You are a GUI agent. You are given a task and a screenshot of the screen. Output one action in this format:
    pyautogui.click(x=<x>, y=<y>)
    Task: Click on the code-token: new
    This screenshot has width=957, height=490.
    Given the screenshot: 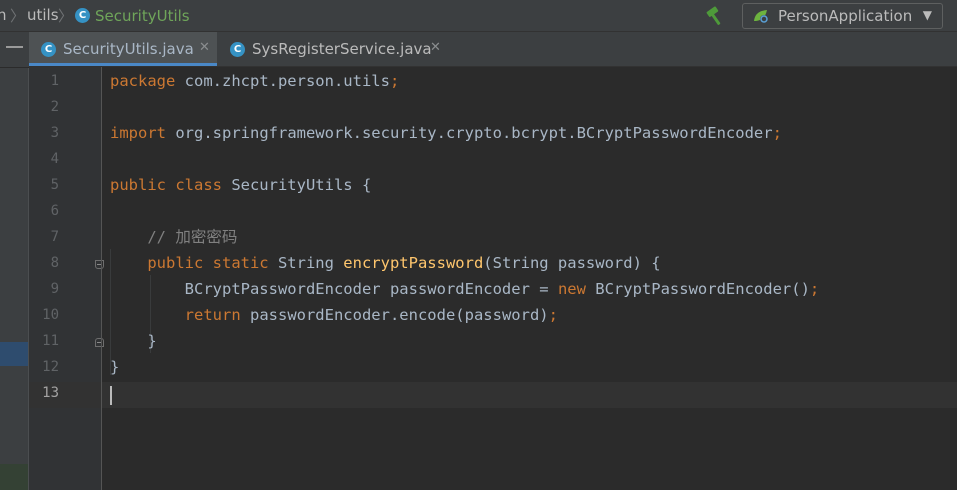 What is the action you would take?
    pyautogui.click(x=571, y=289)
    